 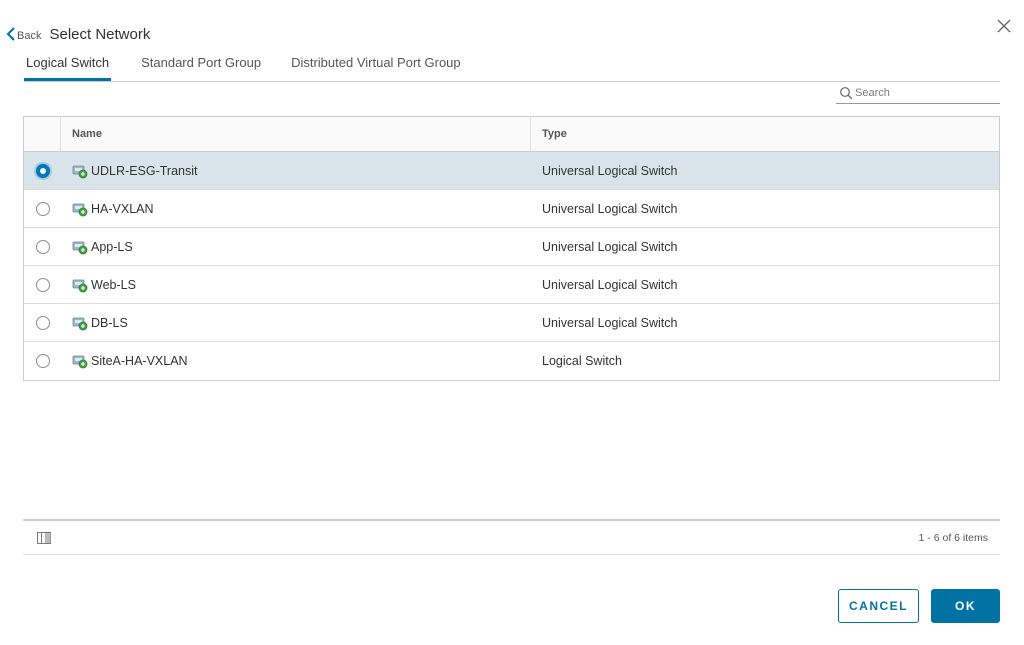 I want to click on table-row: Web-LS Universal Logical Switch, so click(x=511, y=285).